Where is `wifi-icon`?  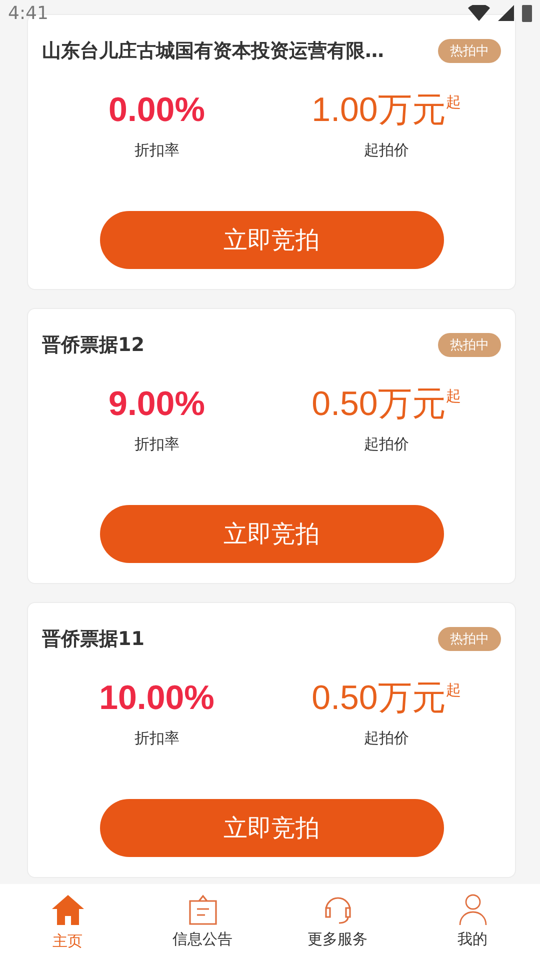 wifi-icon is located at coordinates (479, 13).